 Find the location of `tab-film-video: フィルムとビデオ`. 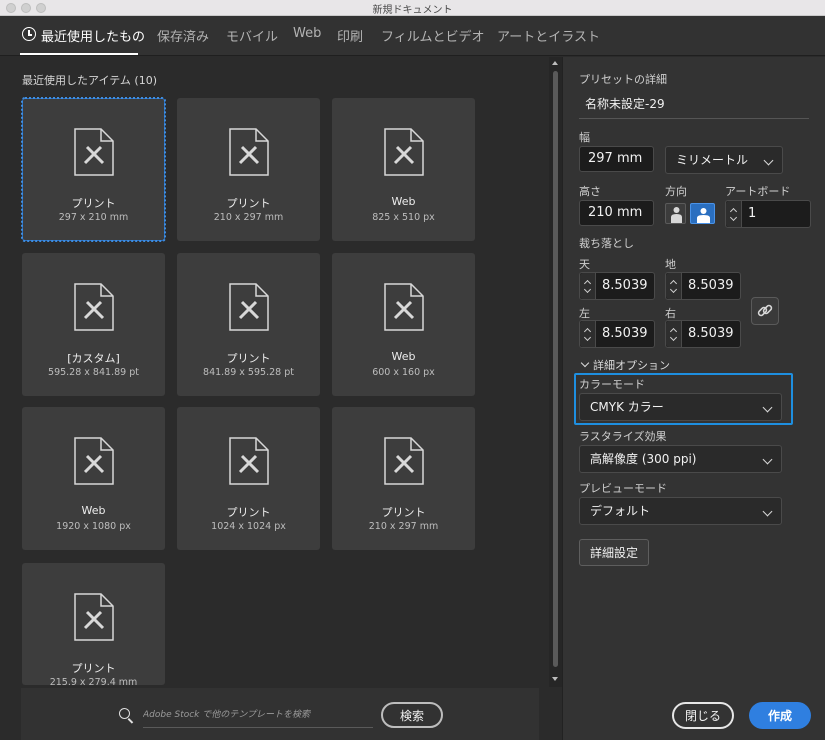

tab-film-video: フィルムとビデオ is located at coordinates (432, 35).